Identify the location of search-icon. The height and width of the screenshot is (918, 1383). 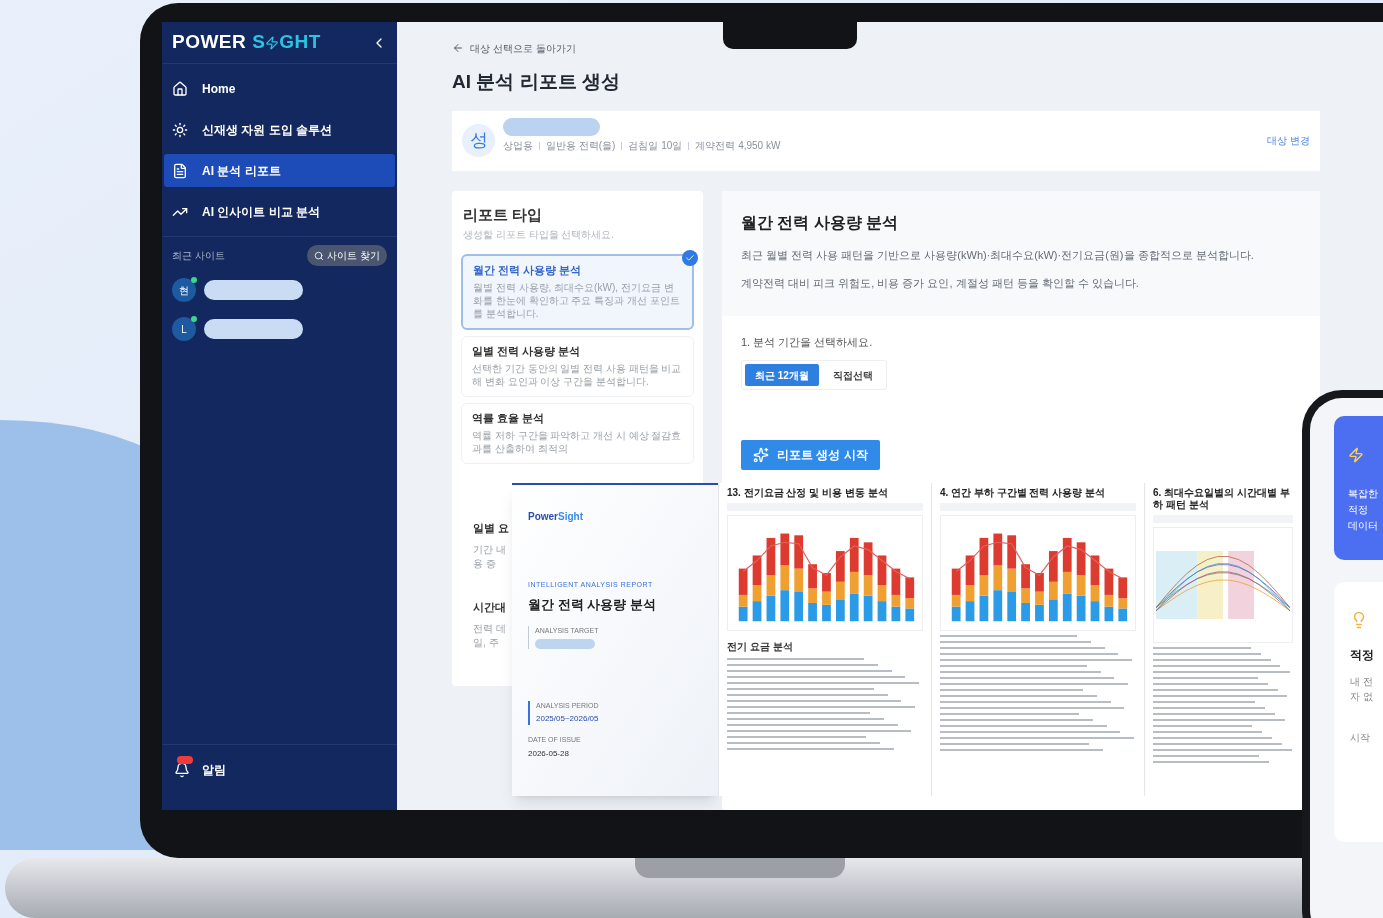
(319, 255).